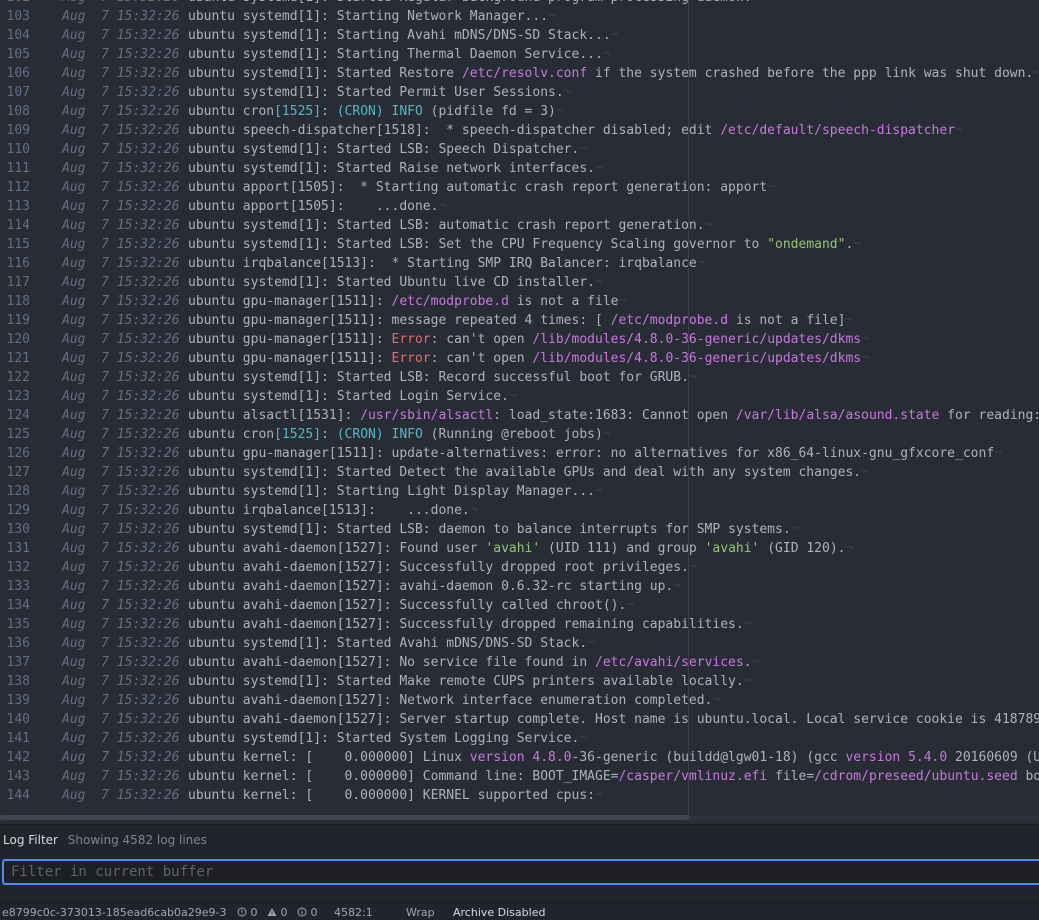 This screenshot has height=920, width=1039. I want to click on log-text-segment: /casper/vmlinuz.efi, so click(693, 776).